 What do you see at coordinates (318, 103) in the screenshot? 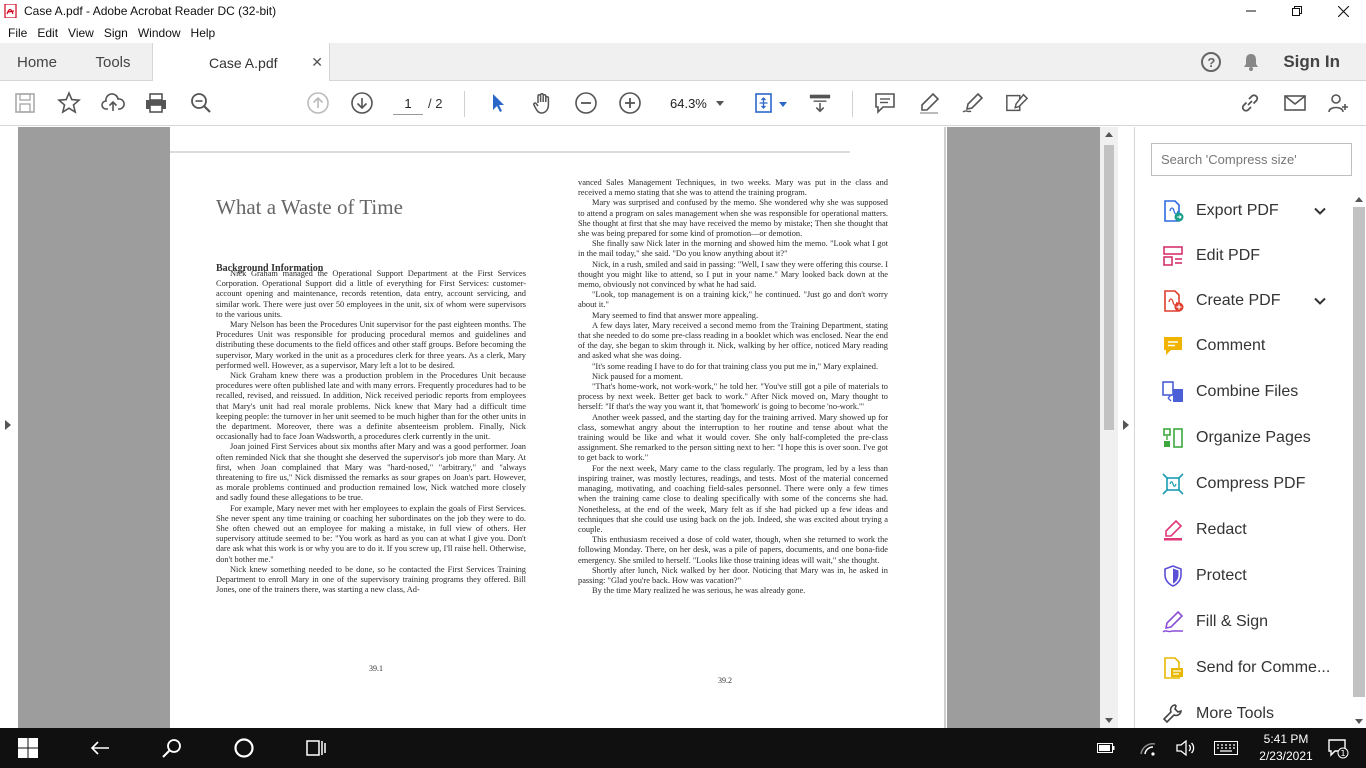
I see `previous-page-icon` at bounding box center [318, 103].